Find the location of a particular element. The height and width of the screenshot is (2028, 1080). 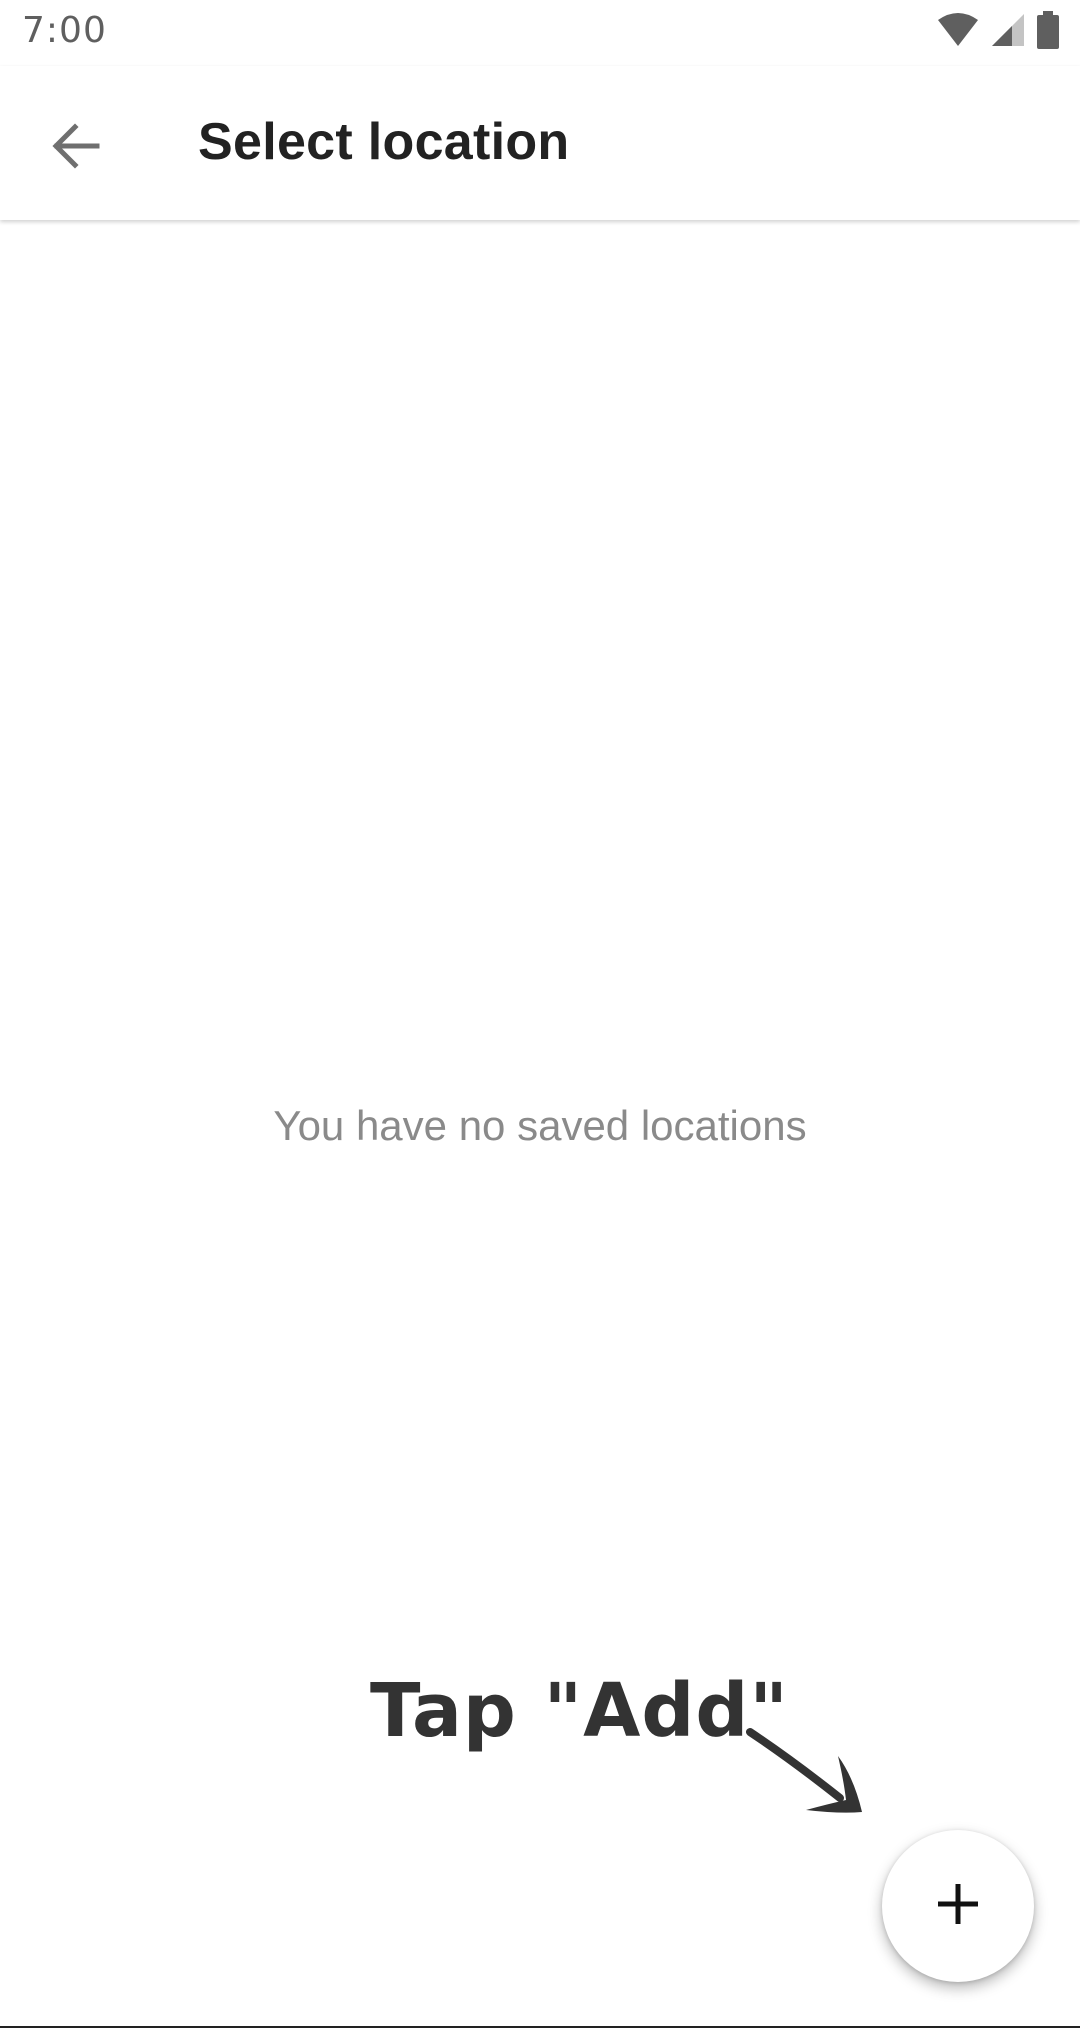

status-time: 7:00 is located at coordinates (64, 30).